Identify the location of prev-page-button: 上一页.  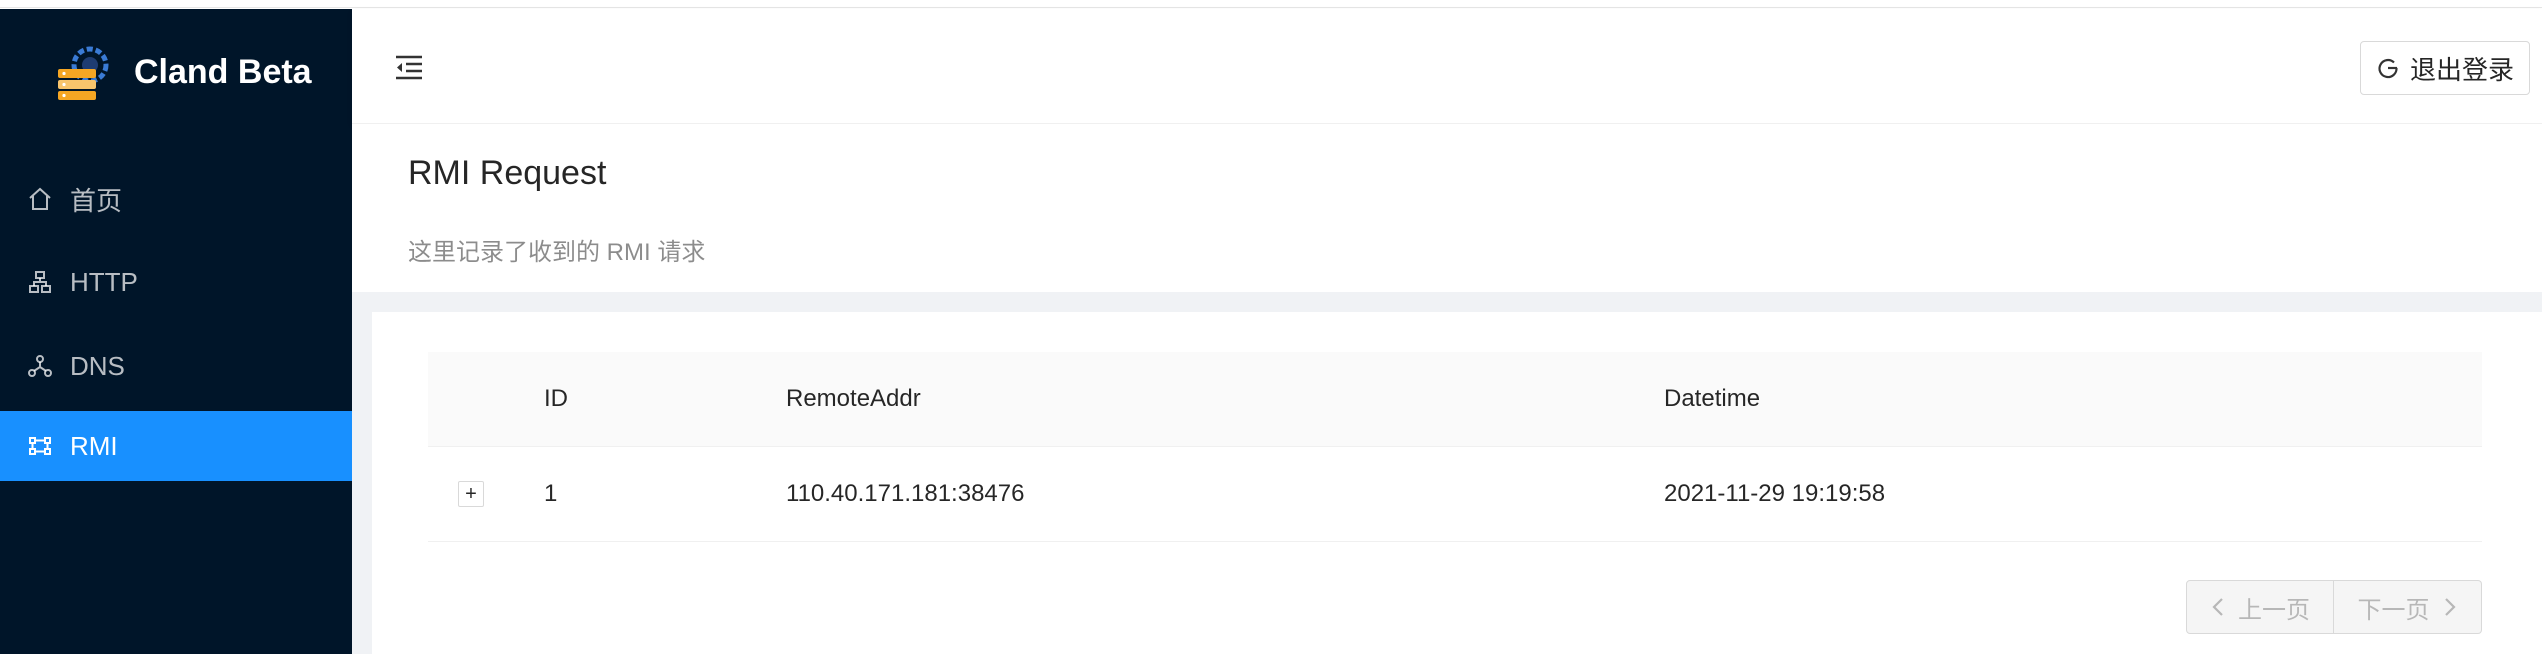
(2260, 607).